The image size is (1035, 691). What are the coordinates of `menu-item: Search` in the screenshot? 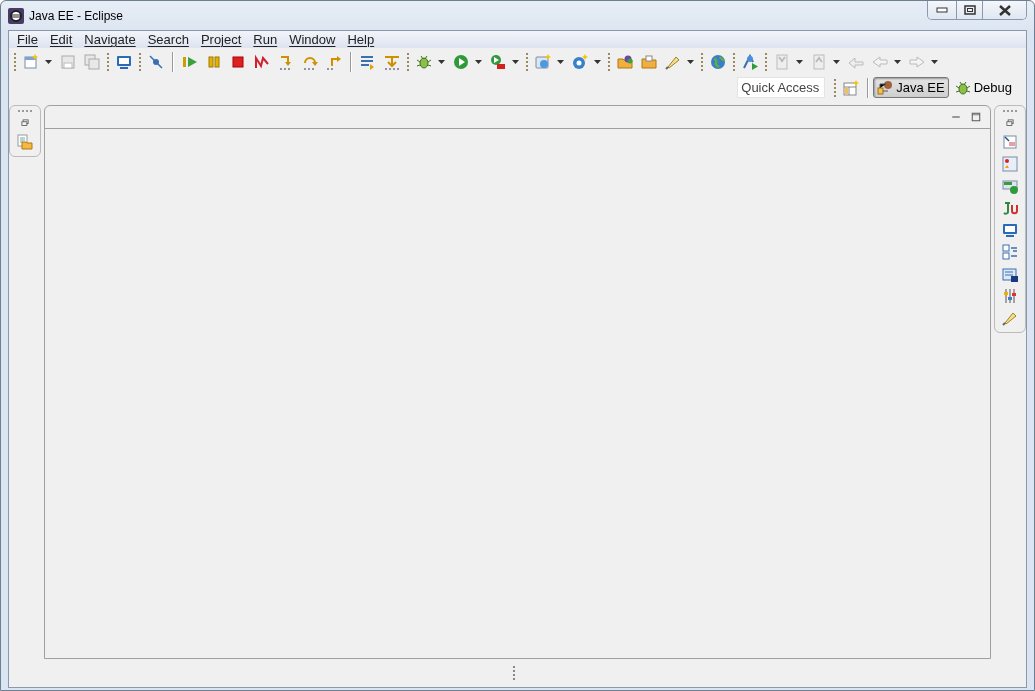 It's located at (168, 39).